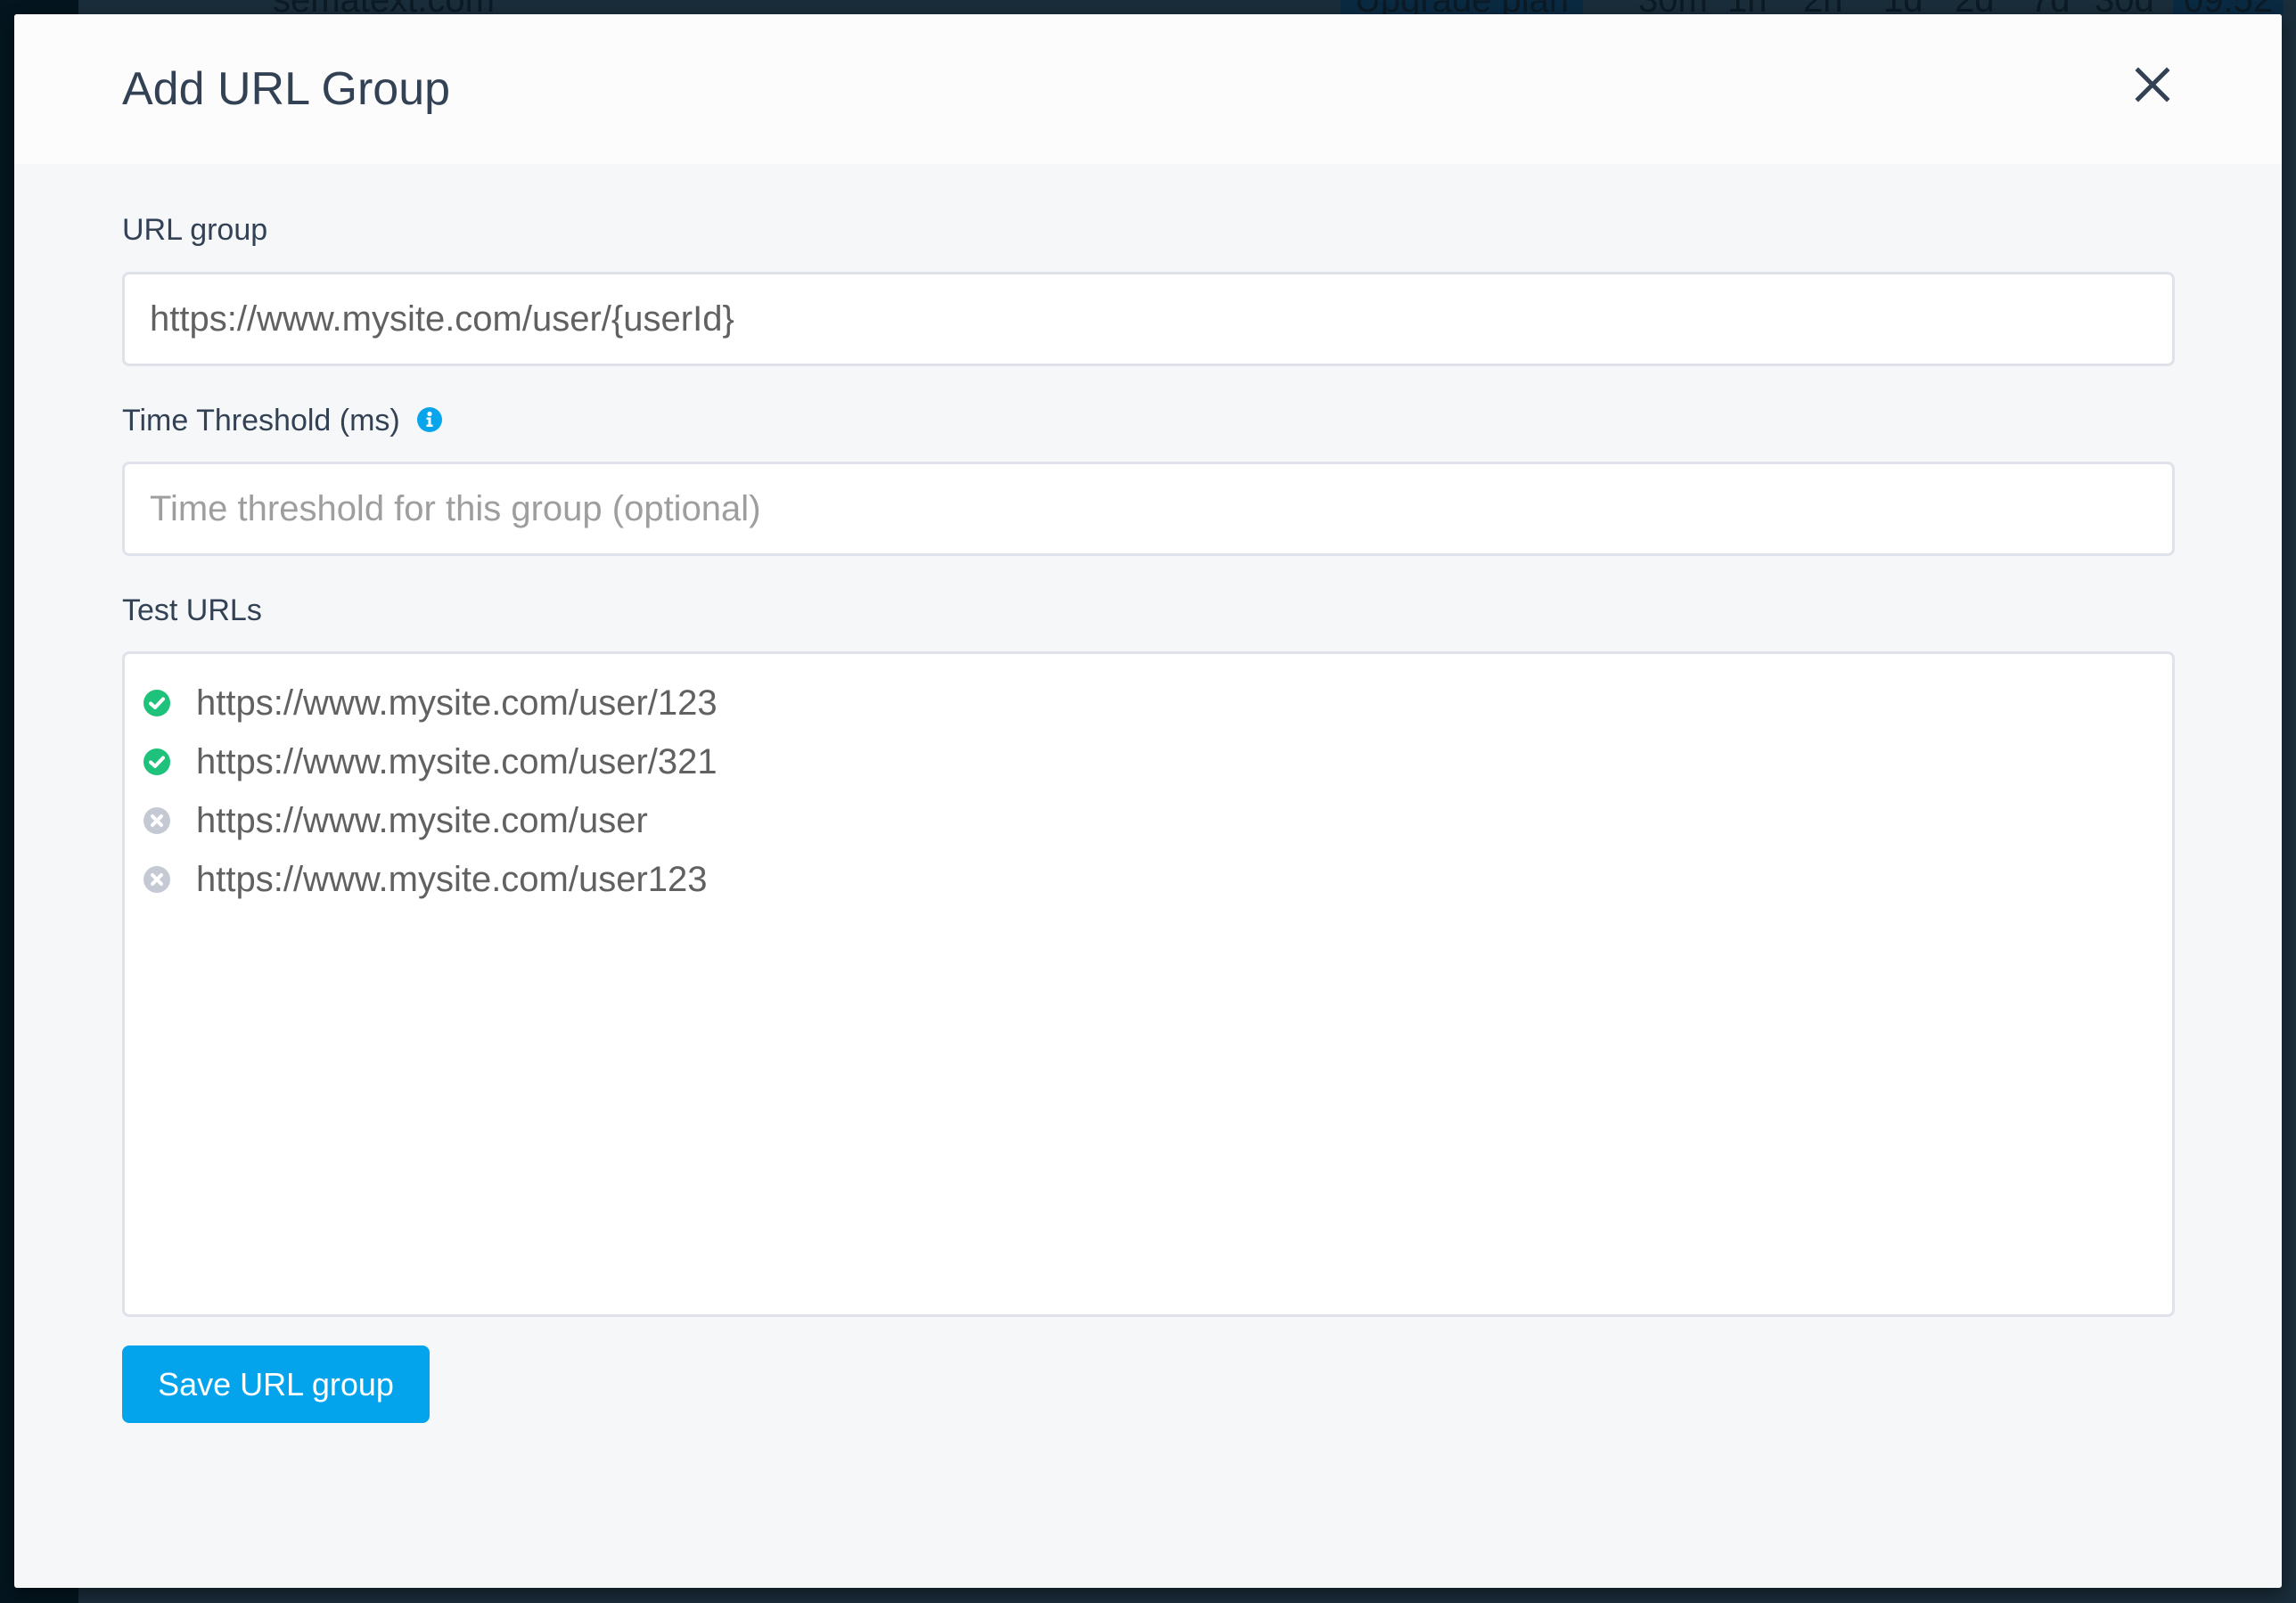 Image resolution: width=2296 pixels, height=1603 pixels. I want to click on close-icon, so click(2153, 84).